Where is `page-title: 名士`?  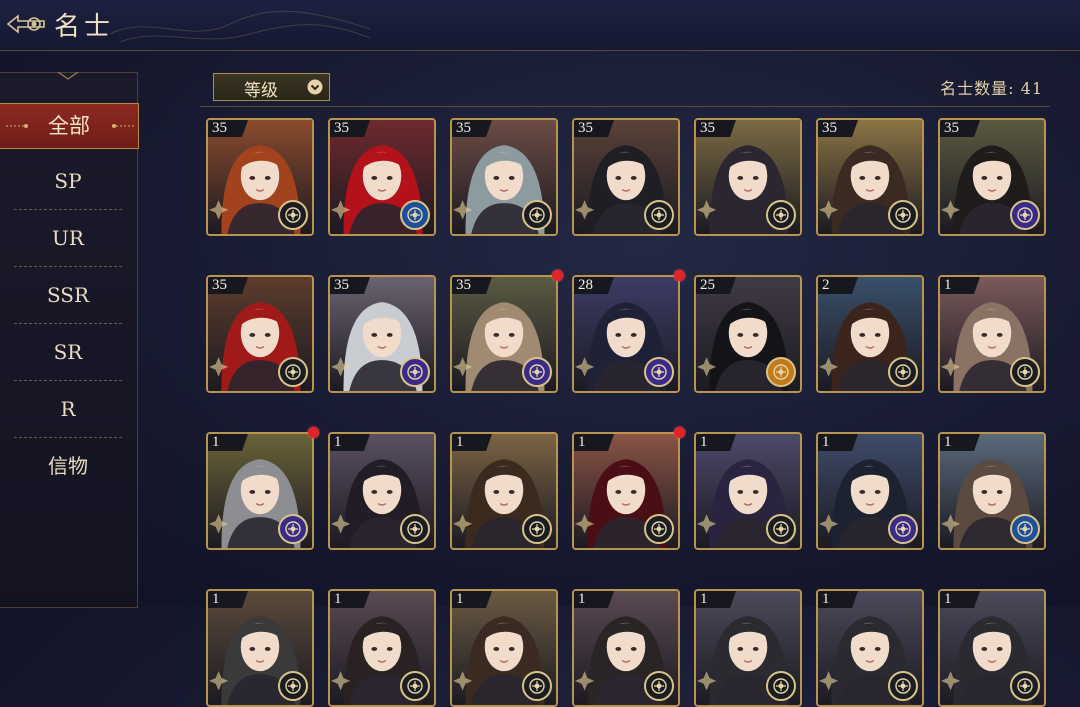 page-title: 名士 is located at coordinates (84, 27).